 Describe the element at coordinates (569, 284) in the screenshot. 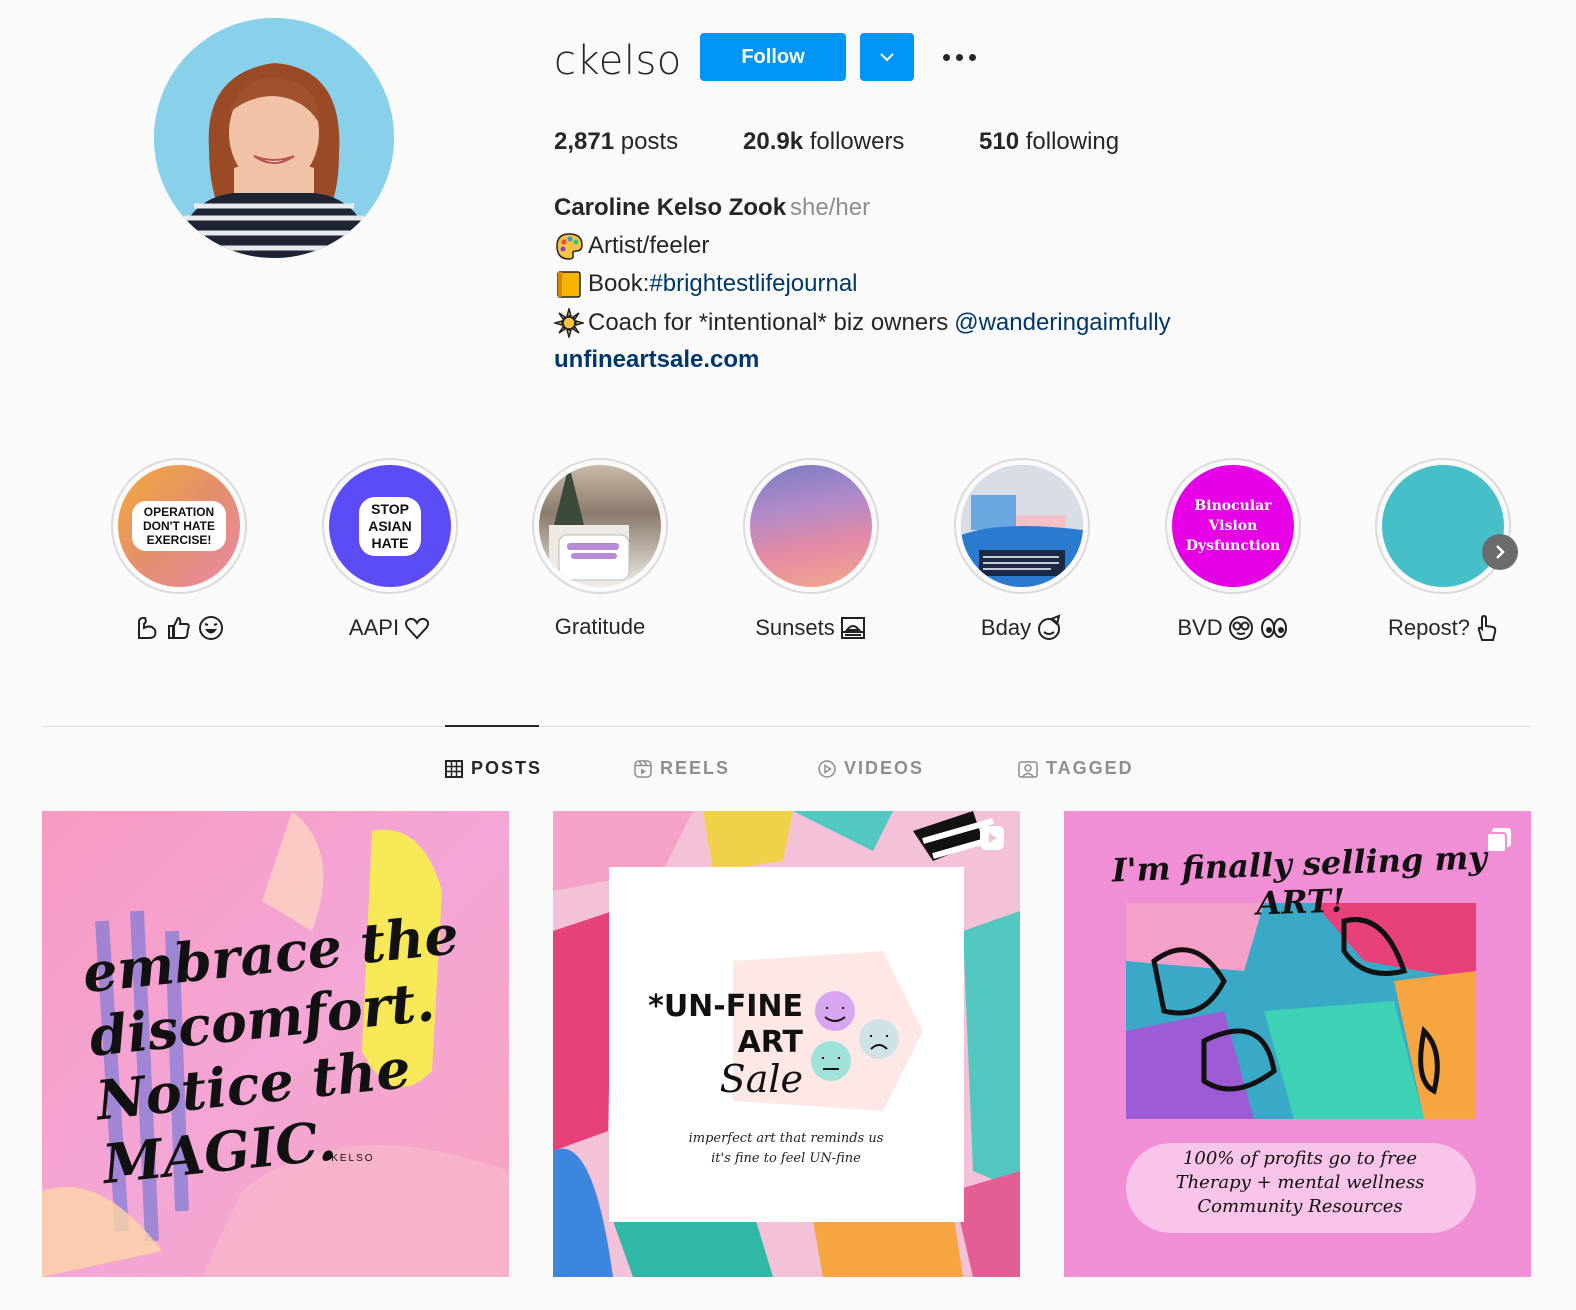

I see `notebook-emoji-icon` at that location.